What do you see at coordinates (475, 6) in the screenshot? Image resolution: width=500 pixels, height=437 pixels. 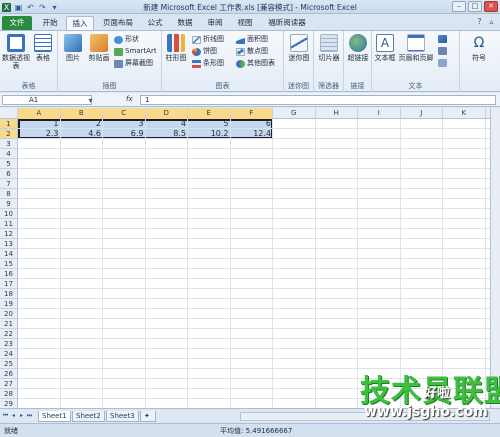 I see `maximize-button: □` at bounding box center [475, 6].